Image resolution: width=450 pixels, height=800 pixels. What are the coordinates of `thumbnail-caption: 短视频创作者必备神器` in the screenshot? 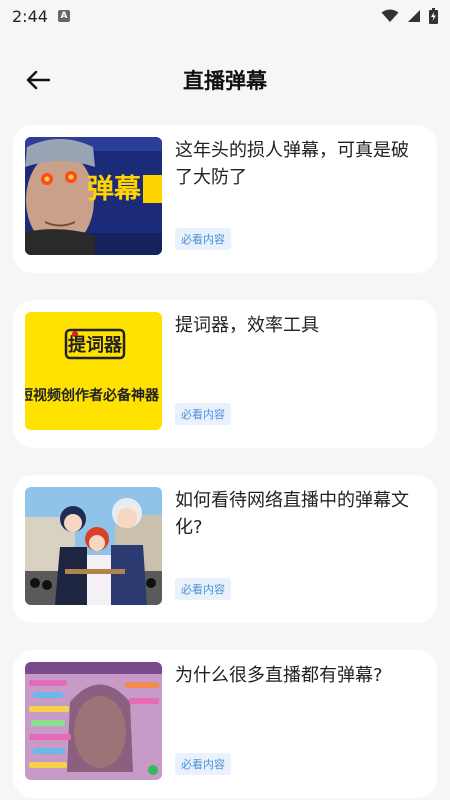 It's located at (92, 395).